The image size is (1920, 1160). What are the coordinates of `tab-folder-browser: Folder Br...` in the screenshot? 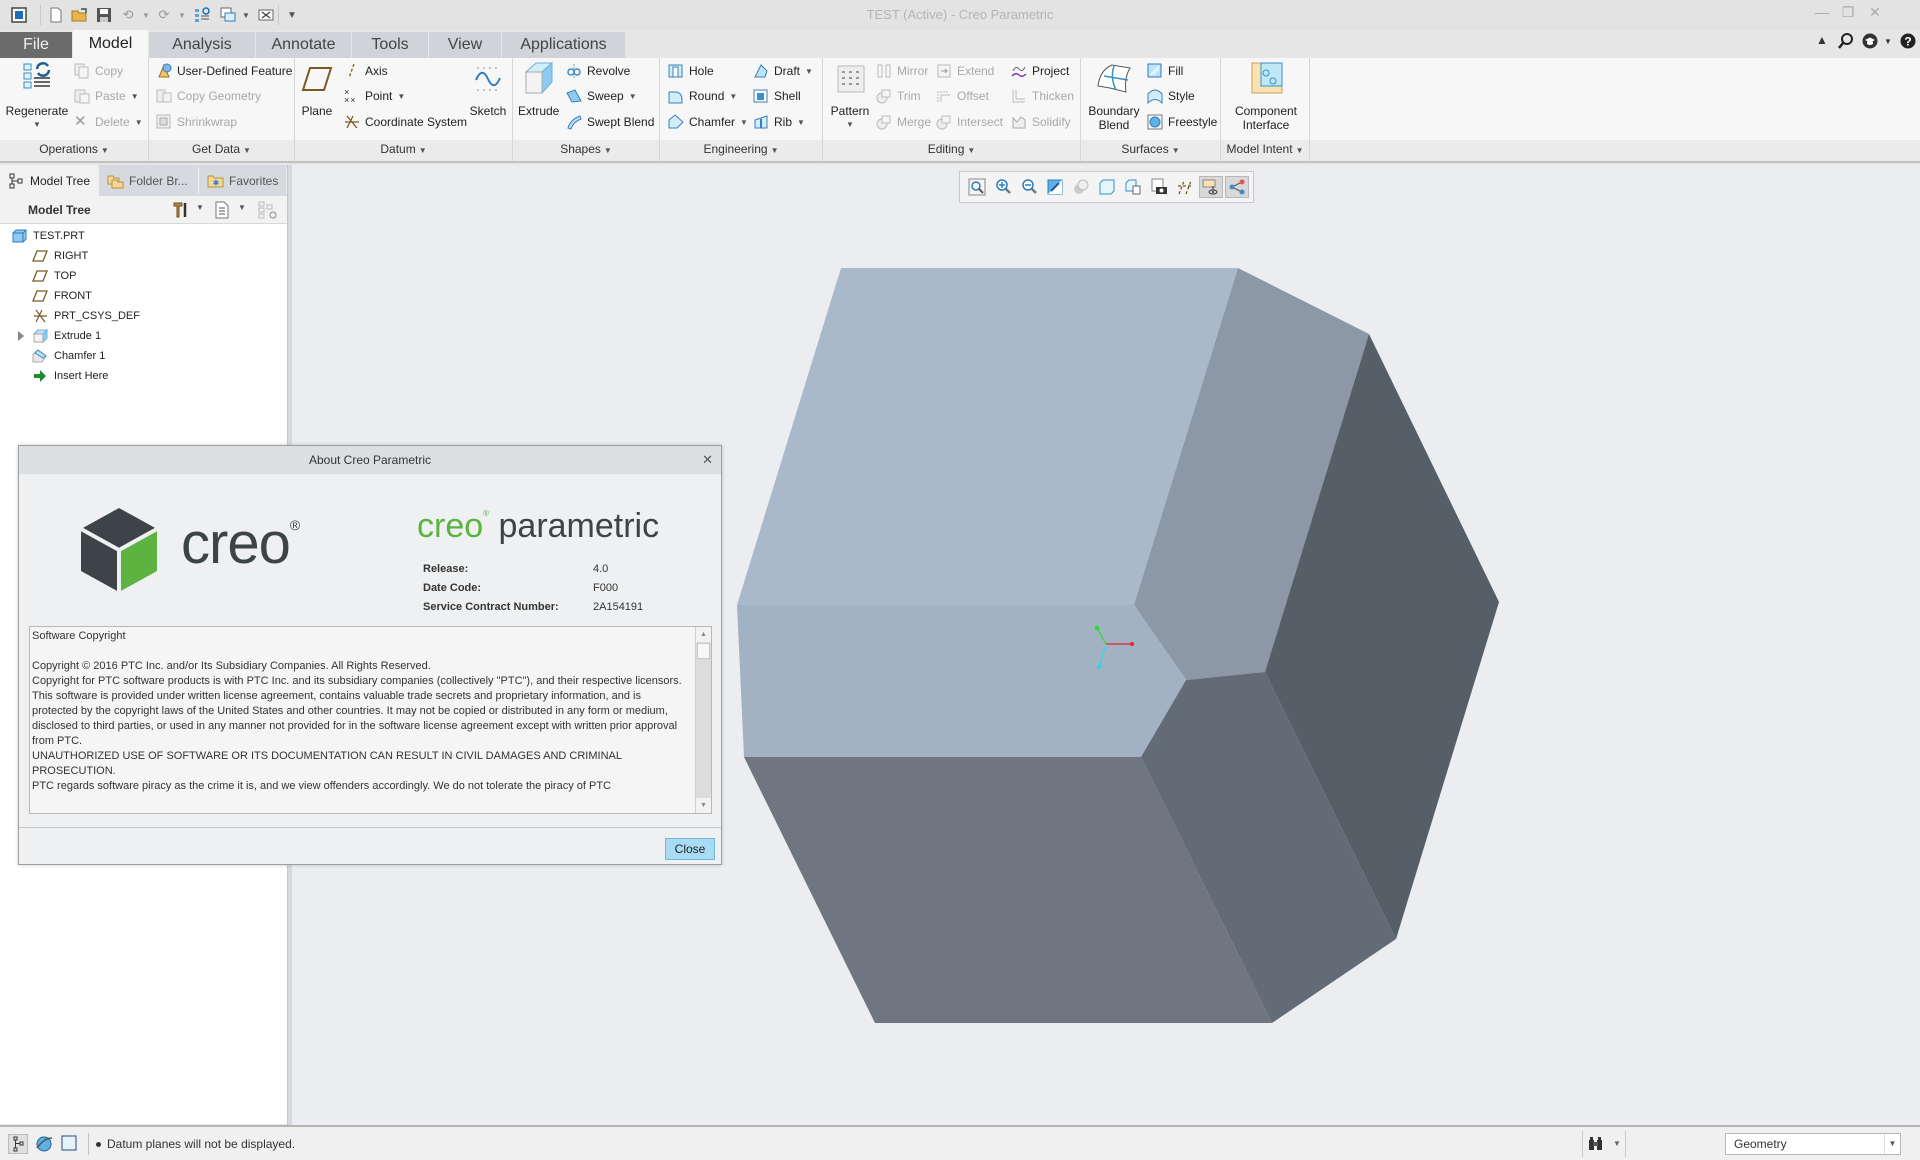 It's located at (149, 180).